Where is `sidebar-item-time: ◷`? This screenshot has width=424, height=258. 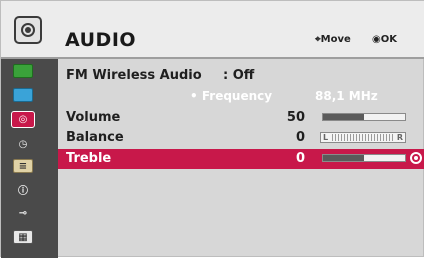 sidebar-item-time: ◷ is located at coordinates (23, 144).